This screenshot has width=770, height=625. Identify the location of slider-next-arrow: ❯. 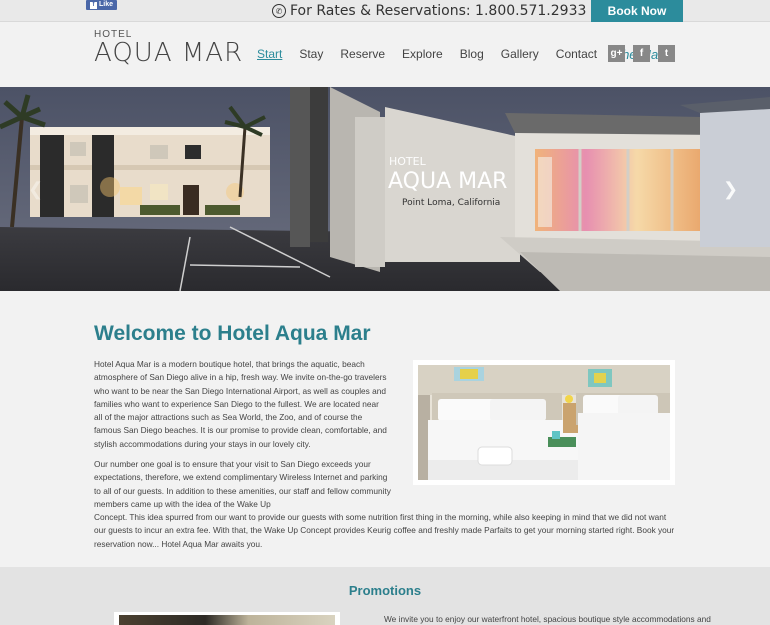
(730, 189).